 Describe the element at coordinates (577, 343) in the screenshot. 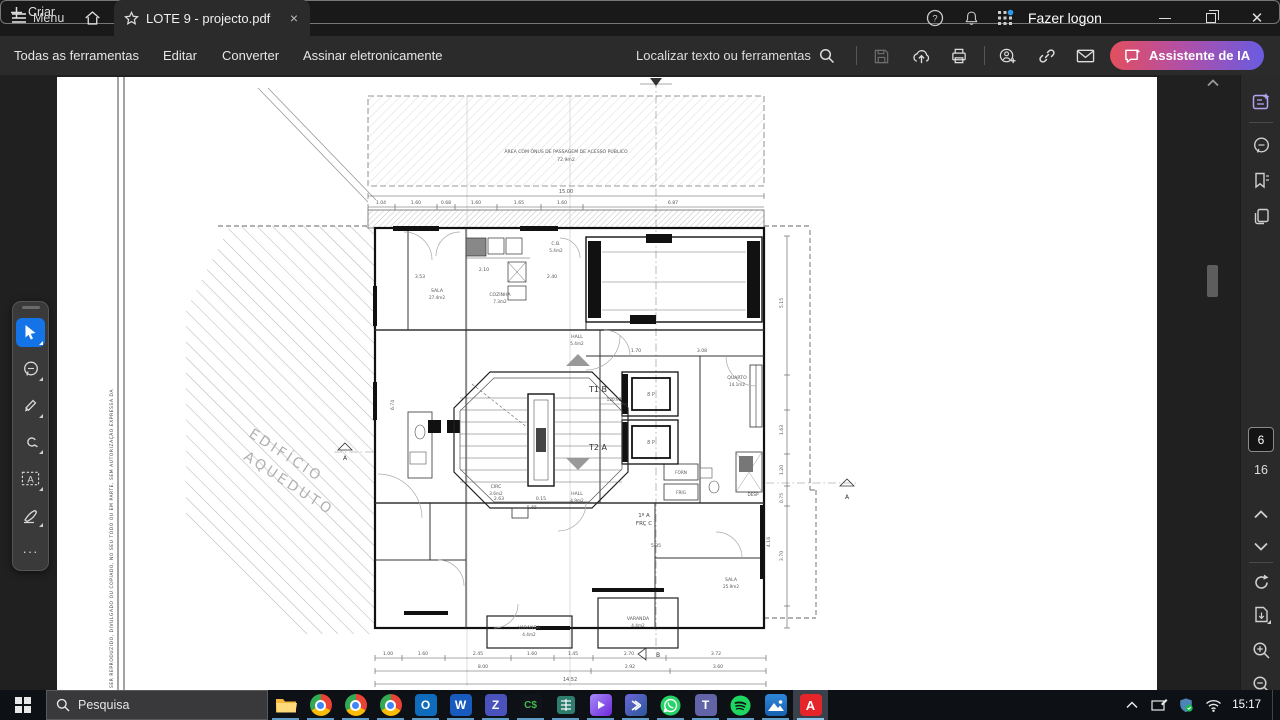

I see `room-hall1-area: 5.4m2` at that location.